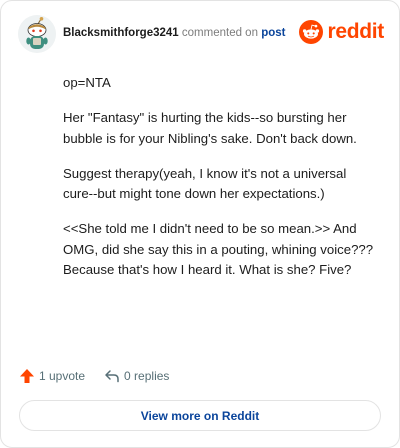 The height and width of the screenshot is (448, 400). I want to click on upvote-arrow-icon, so click(27, 376).